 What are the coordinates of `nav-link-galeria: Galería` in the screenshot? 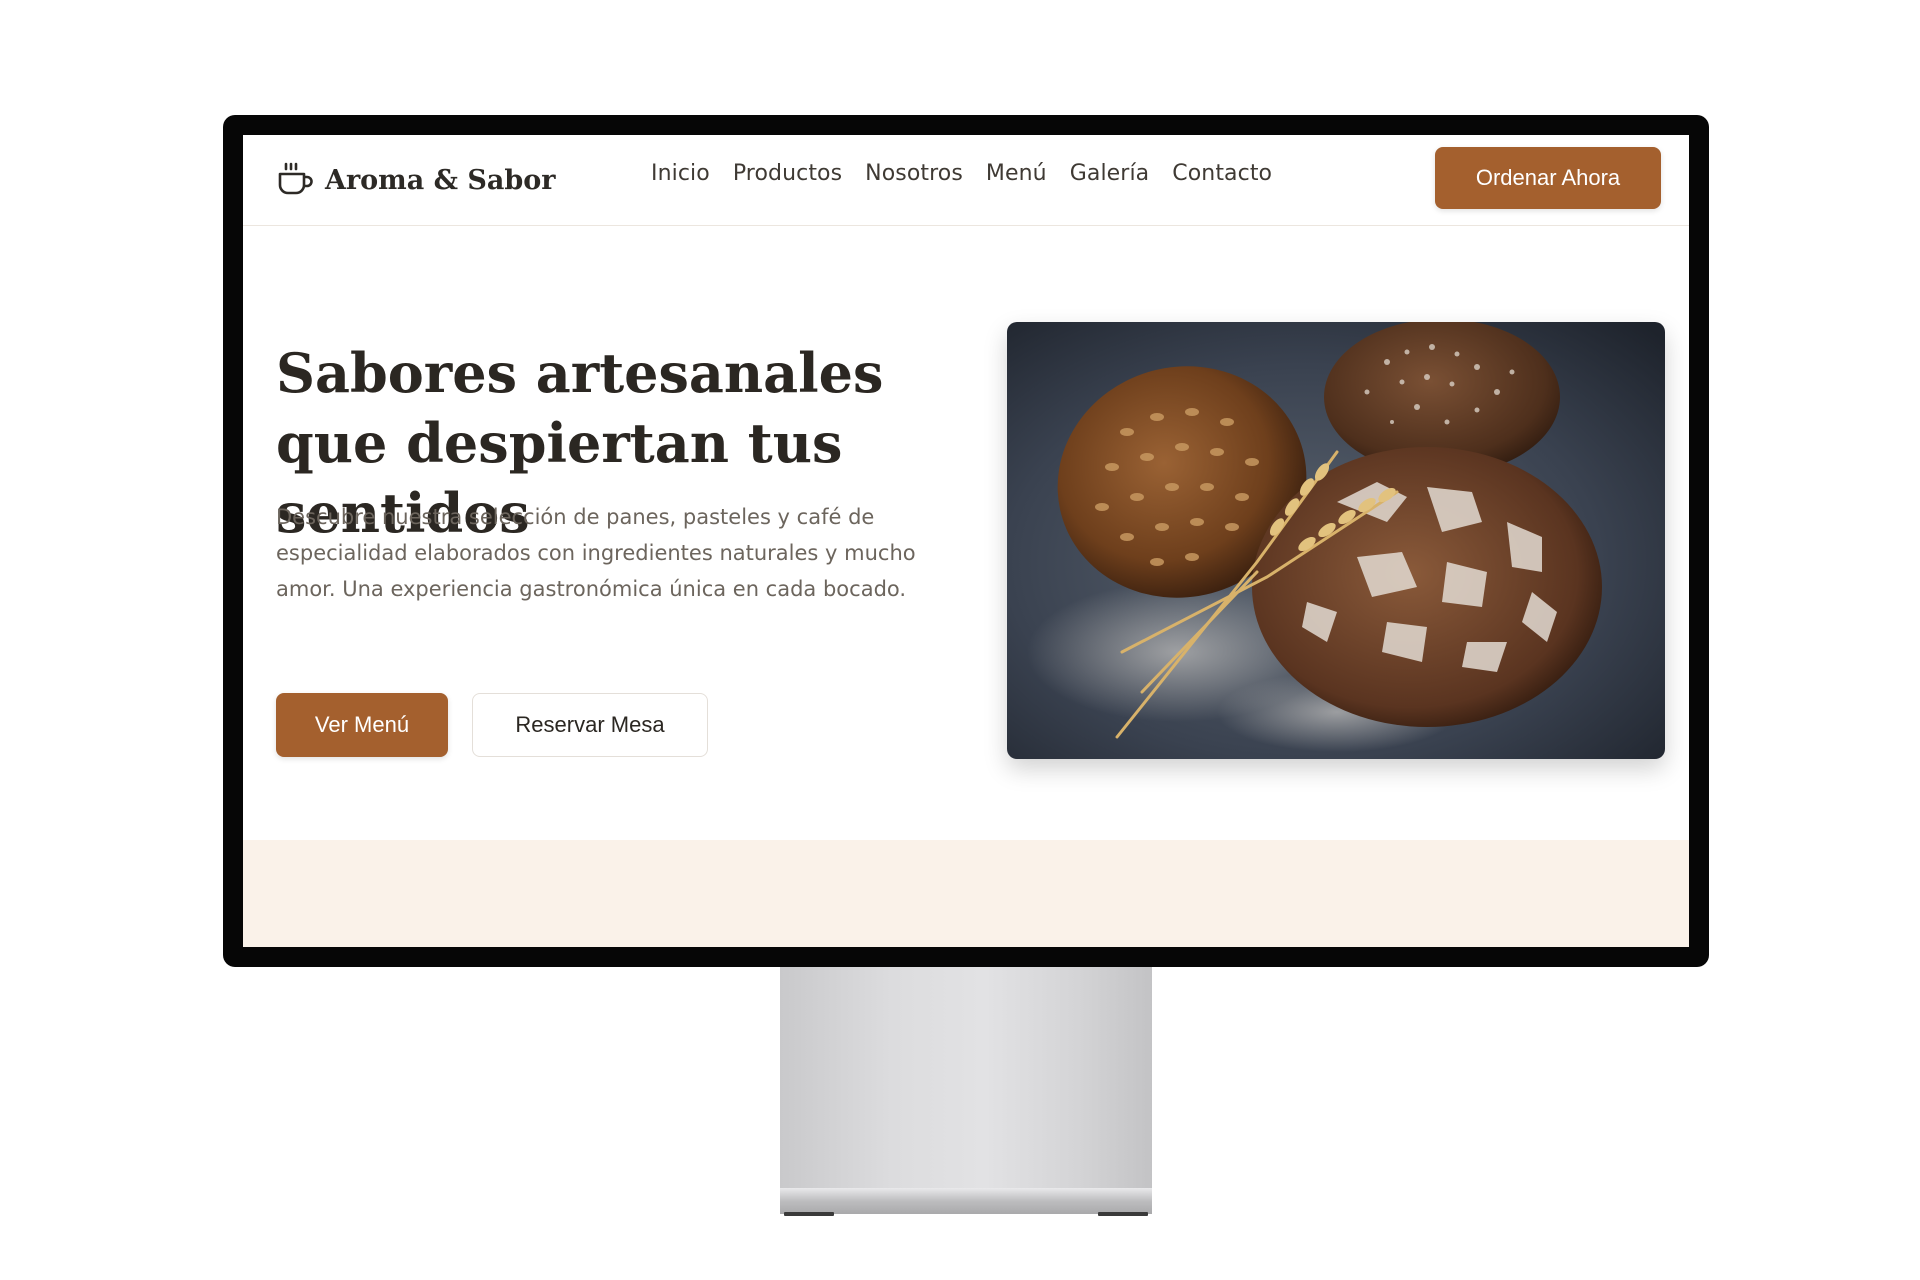 It's located at (1110, 173).